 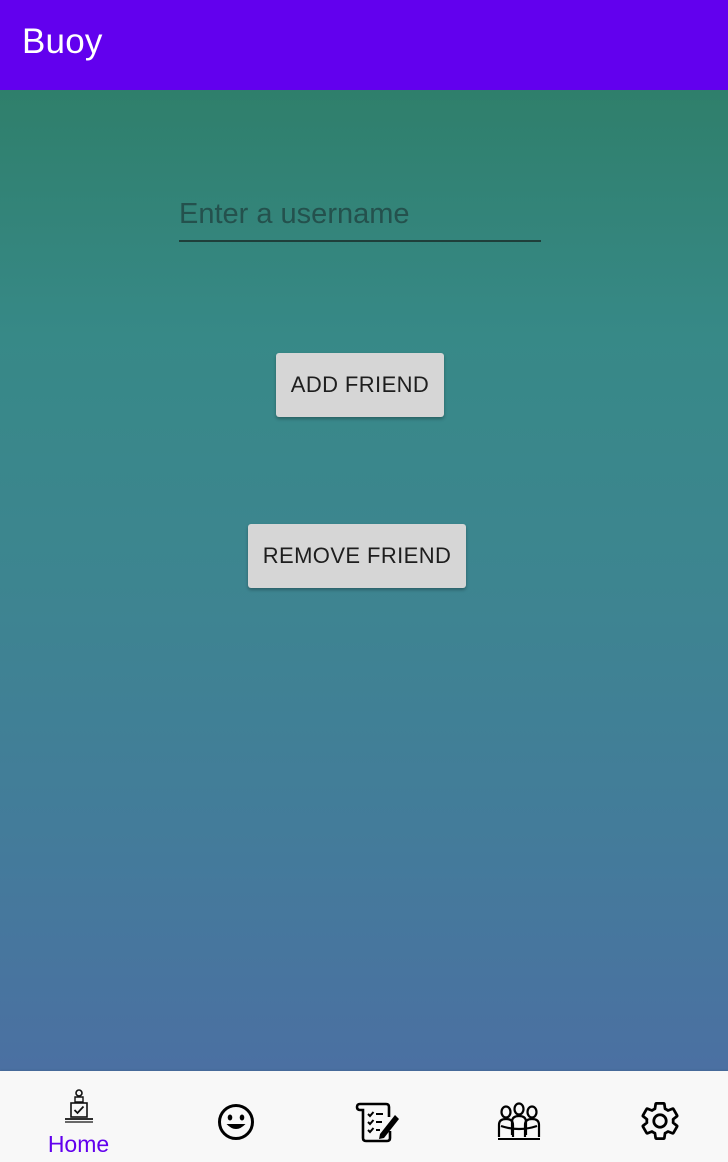 I want to click on nav-item-settings, so click(x=657, y=1116).